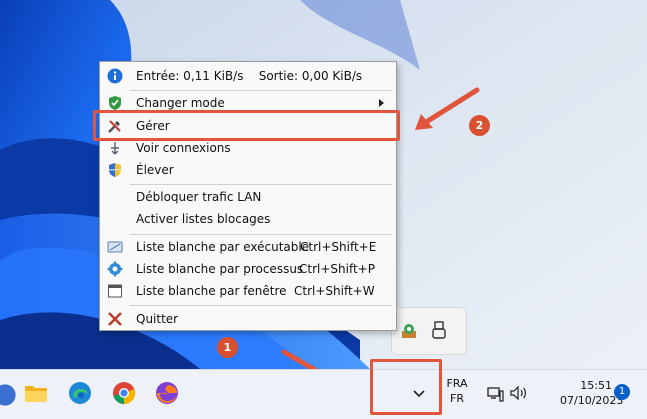  I want to click on menu-item-label: Liste blanche par exécutable, so click(223, 247).